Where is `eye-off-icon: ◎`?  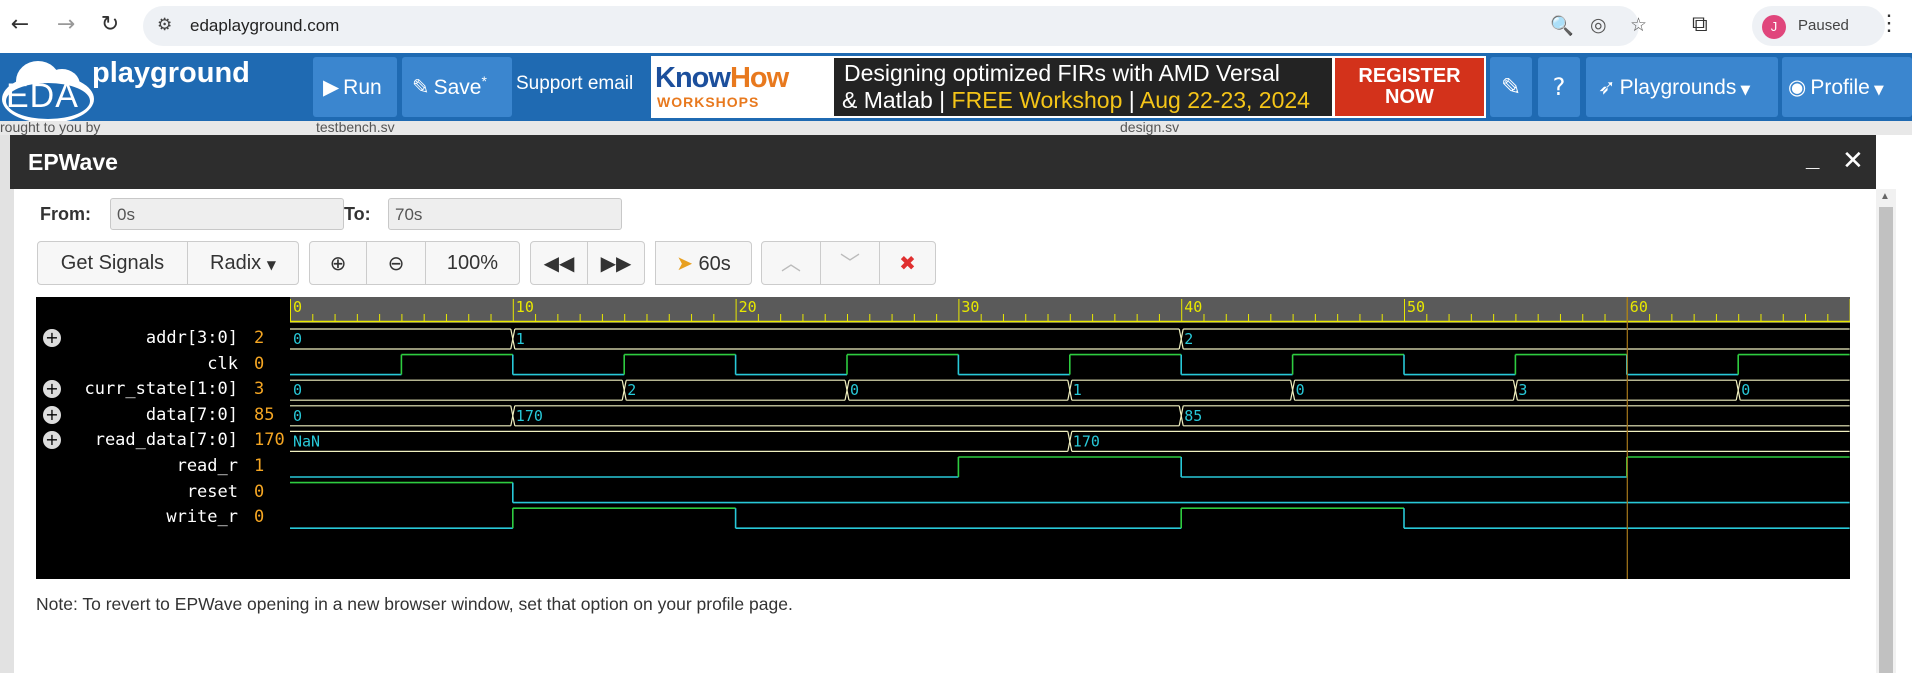 eye-off-icon: ◎ is located at coordinates (1598, 25).